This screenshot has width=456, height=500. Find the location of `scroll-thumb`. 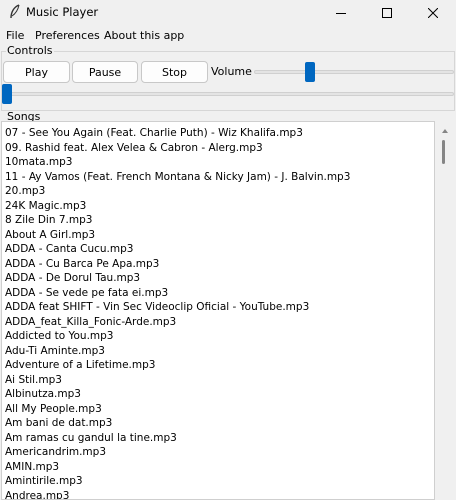

scroll-thumb is located at coordinates (443, 152).